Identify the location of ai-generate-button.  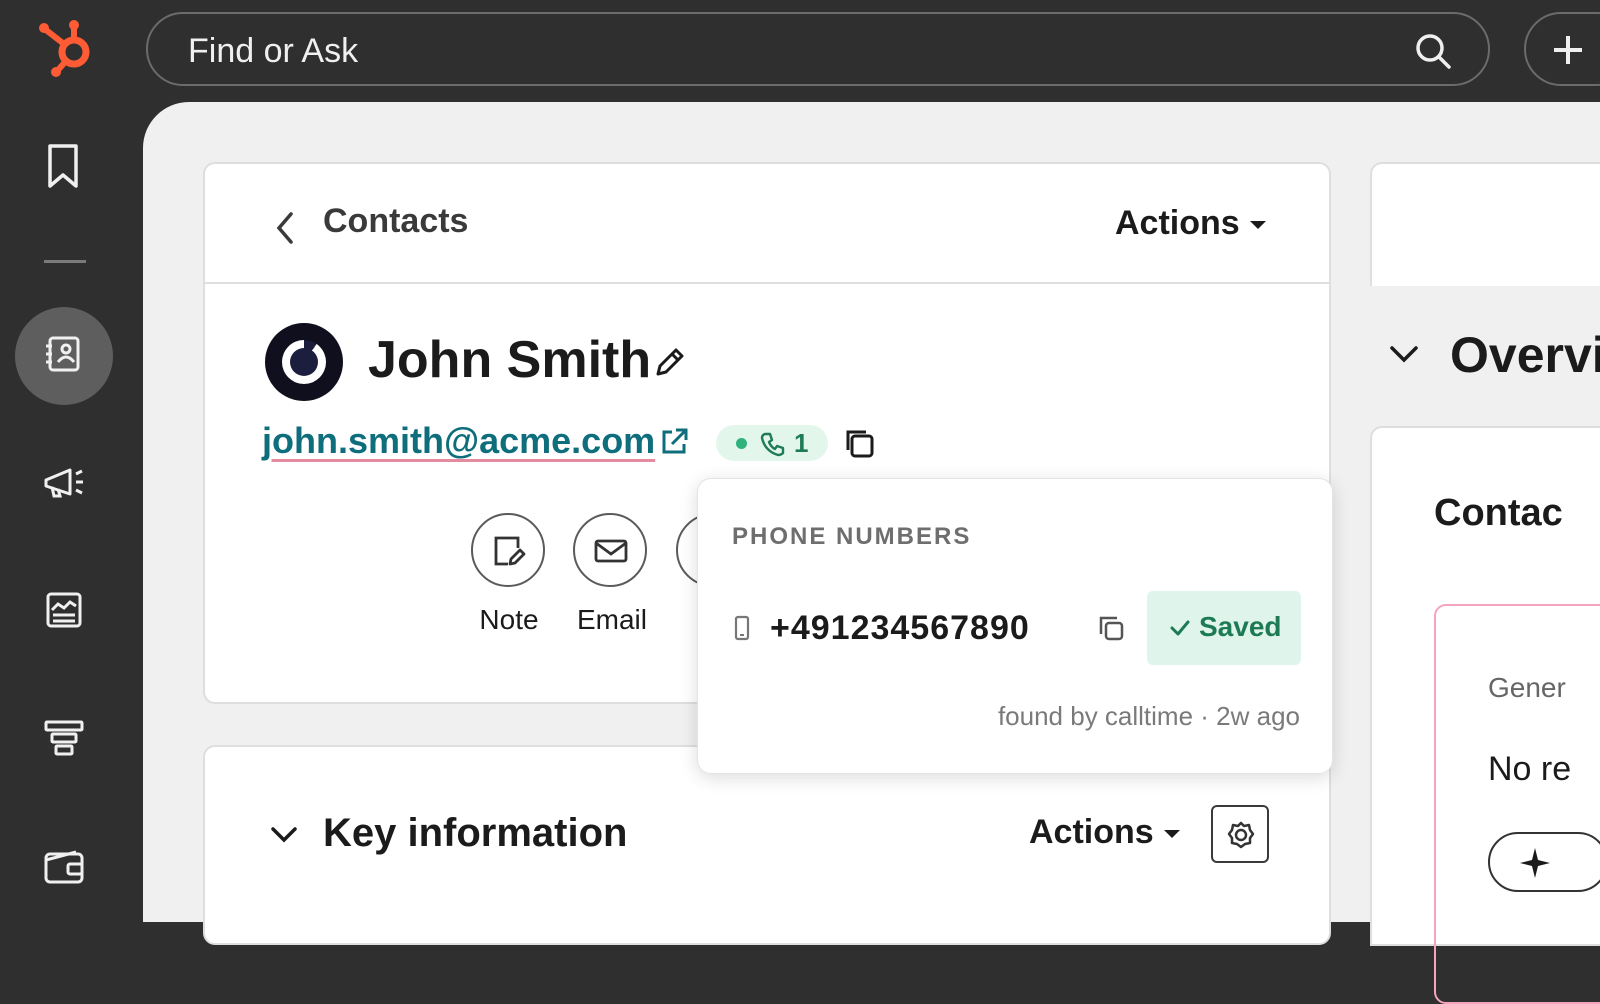
(1544, 862).